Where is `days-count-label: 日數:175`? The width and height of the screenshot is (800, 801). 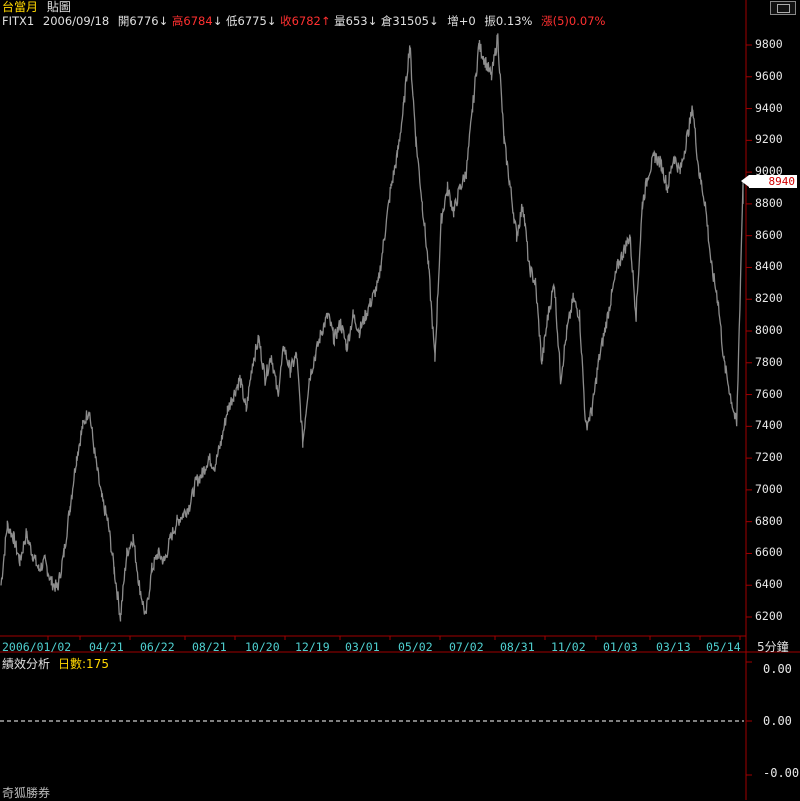 days-count-label: 日數:175 is located at coordinates (83, 664).